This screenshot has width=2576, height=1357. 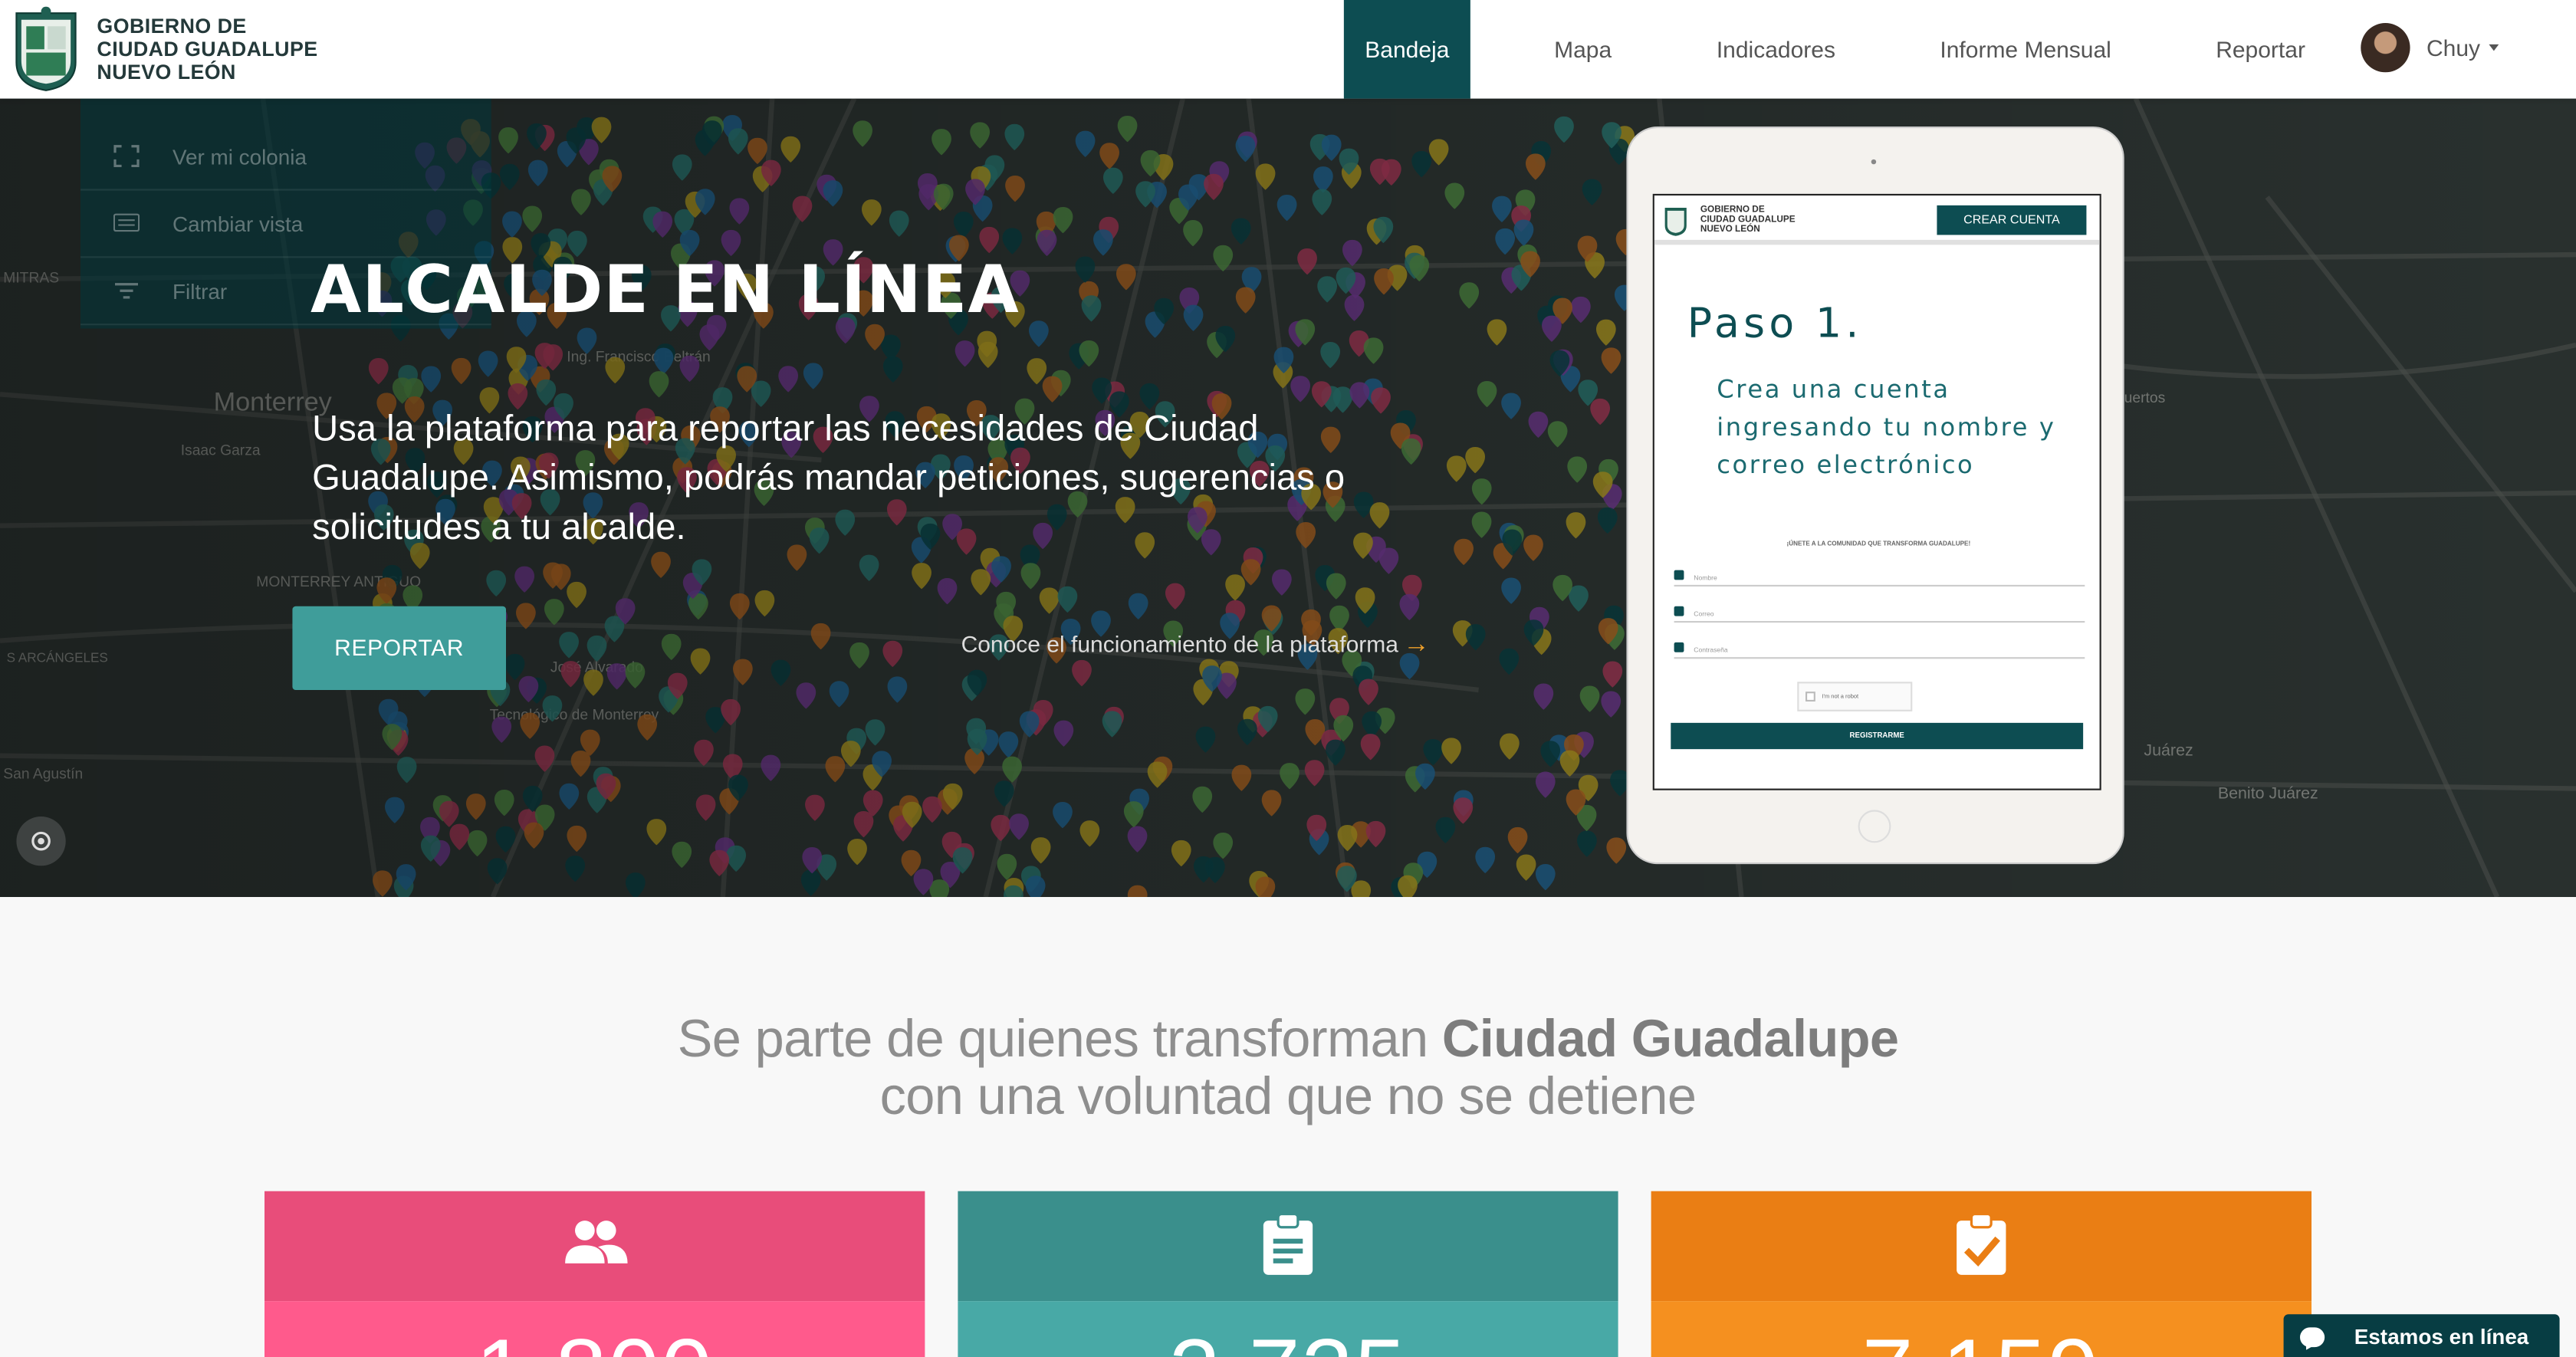 What do you see at coordinates (1880, 578) in the screenshot?
I see `name-field: Nombre` at bounding box center [1880, 578].